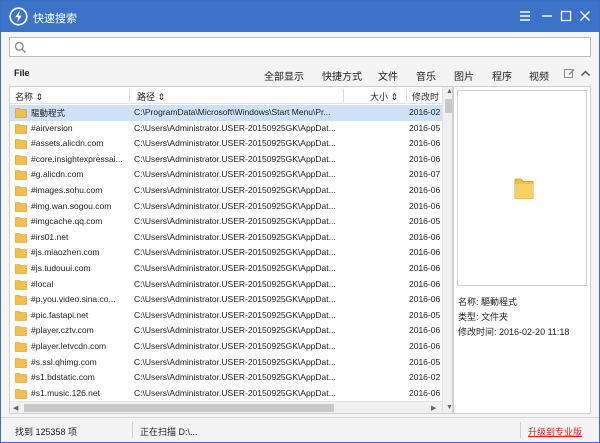  I want to click on horizontal-scroll-thumb, so click(179, 408).